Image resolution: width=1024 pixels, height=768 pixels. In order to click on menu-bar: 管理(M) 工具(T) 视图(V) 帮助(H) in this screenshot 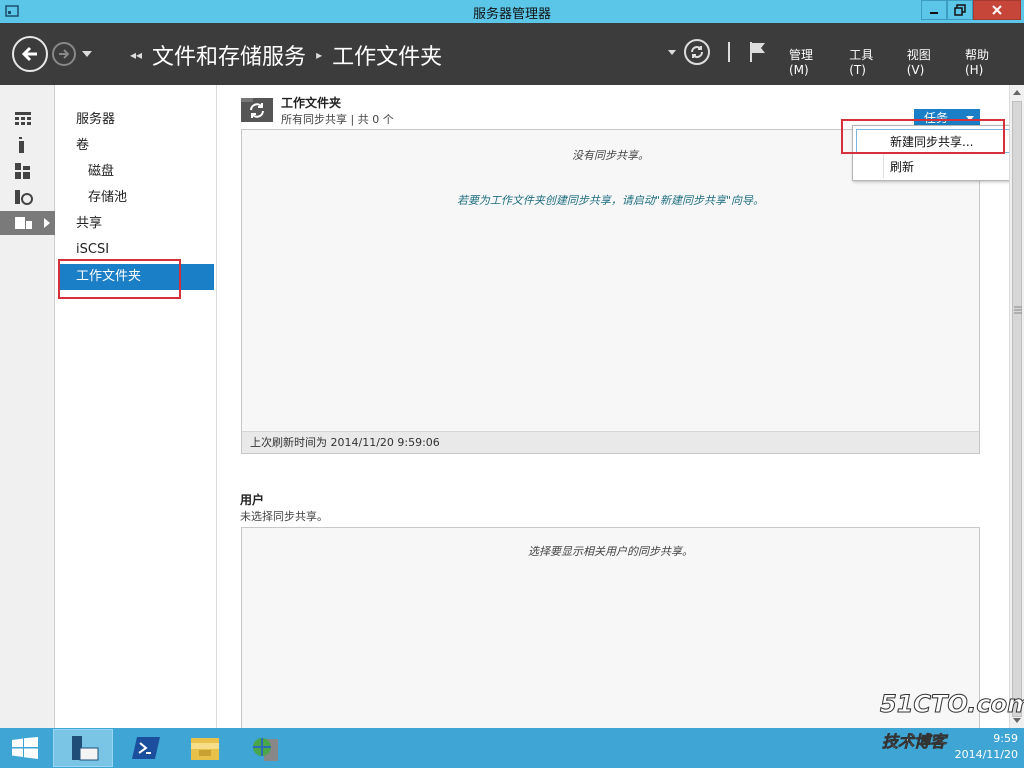, I will do `click(906, 61)`.